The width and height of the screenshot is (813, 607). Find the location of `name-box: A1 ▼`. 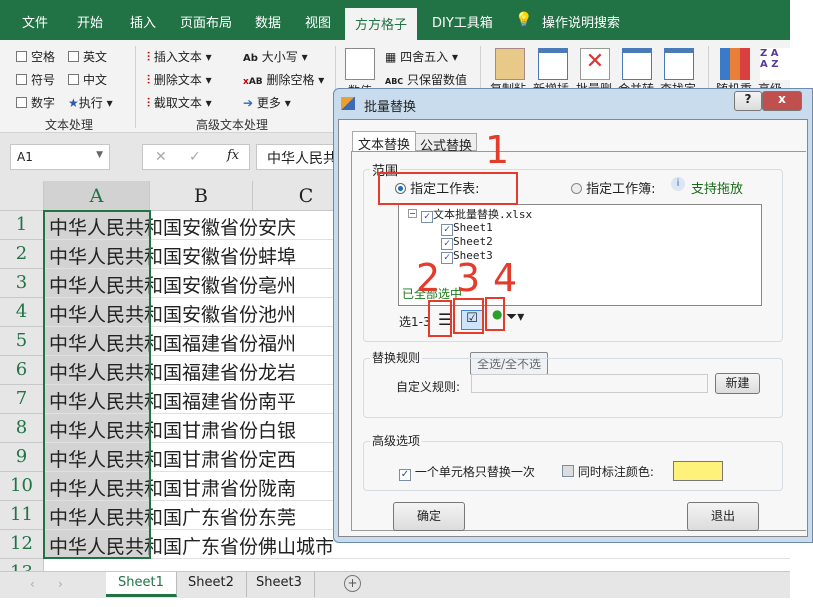

name-box: A1 ▼ is located at coordinates (60, 157).